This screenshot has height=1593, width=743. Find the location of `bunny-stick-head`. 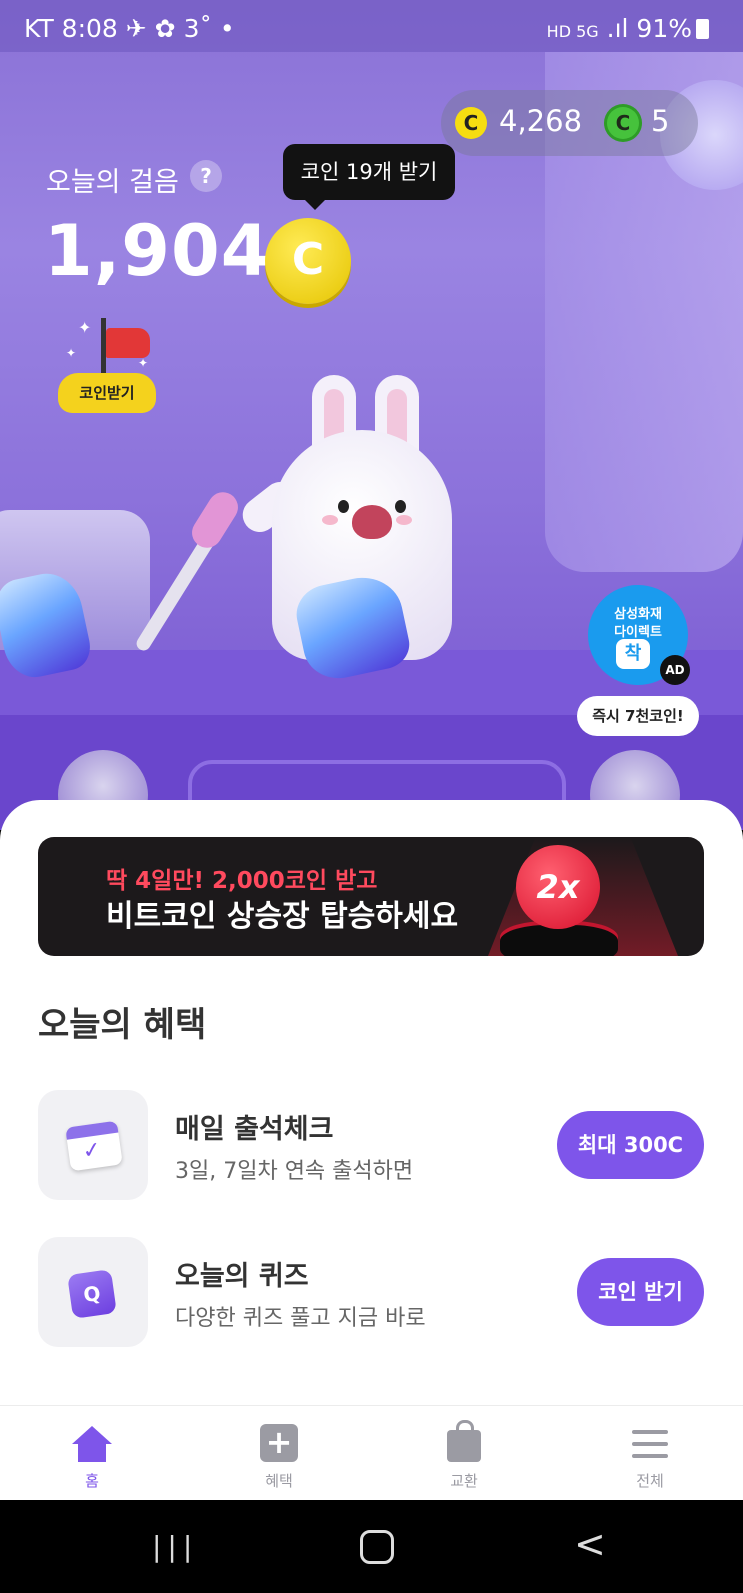

bunny-stick-head is located at coordinates (215, 520).